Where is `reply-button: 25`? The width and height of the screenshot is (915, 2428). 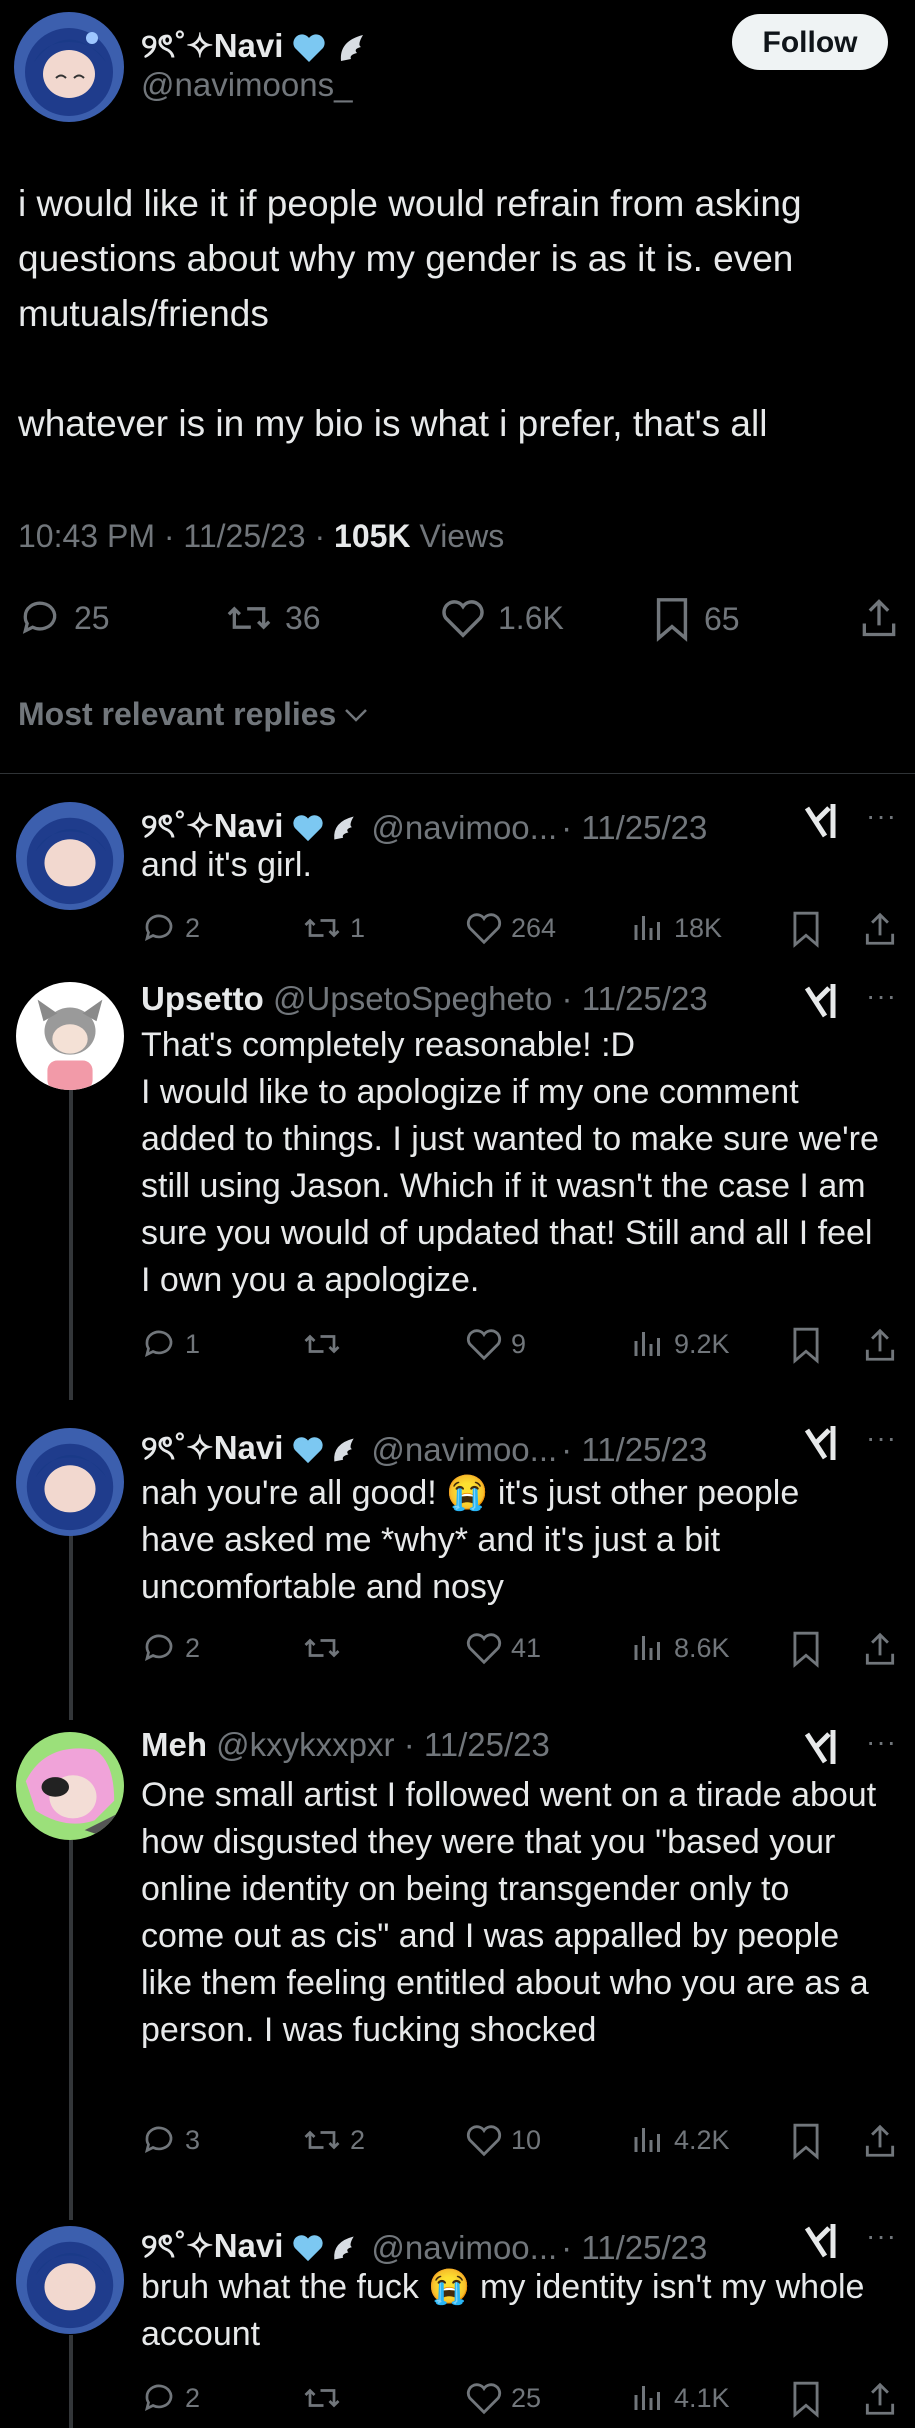 reply-button: 25 is located at coordinates (64, 618).